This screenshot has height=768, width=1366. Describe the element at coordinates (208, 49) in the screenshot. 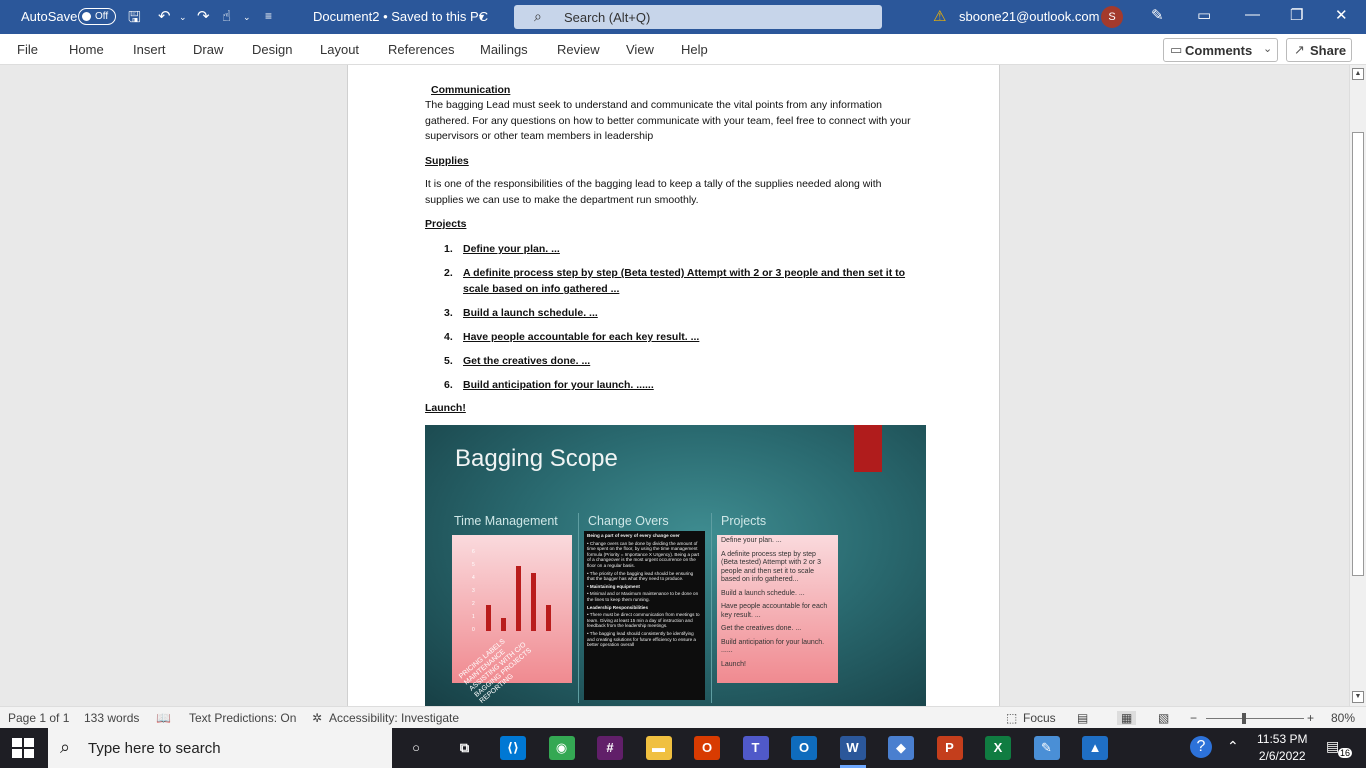

I see `tab-draw: Draw` at that location.